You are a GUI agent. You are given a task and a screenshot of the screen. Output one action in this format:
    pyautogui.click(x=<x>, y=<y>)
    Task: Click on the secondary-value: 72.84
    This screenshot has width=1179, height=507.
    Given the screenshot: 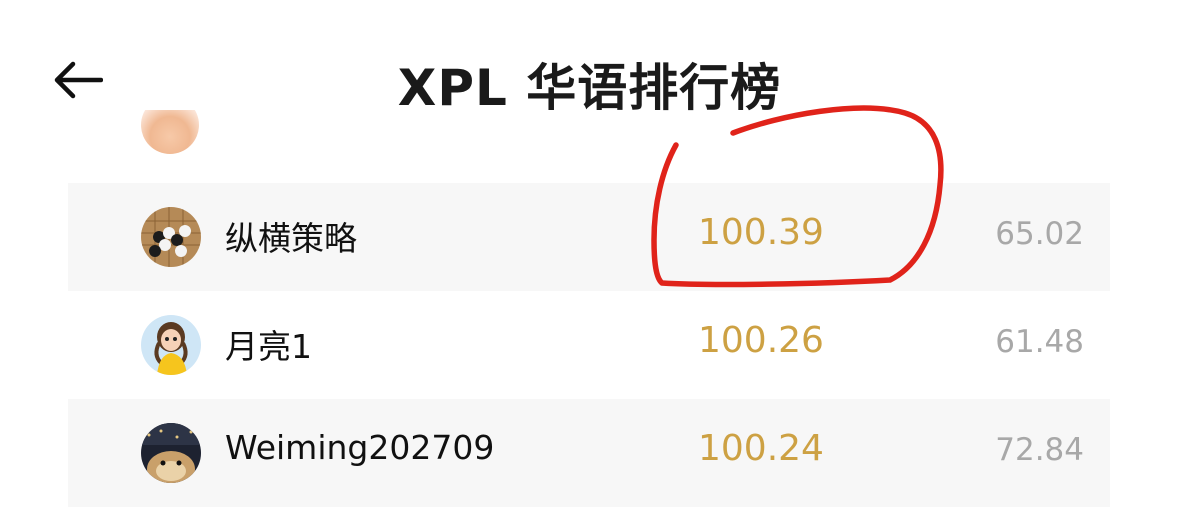 What is the action you would take?
    pyautogui.click(x=1039, y=450)
    